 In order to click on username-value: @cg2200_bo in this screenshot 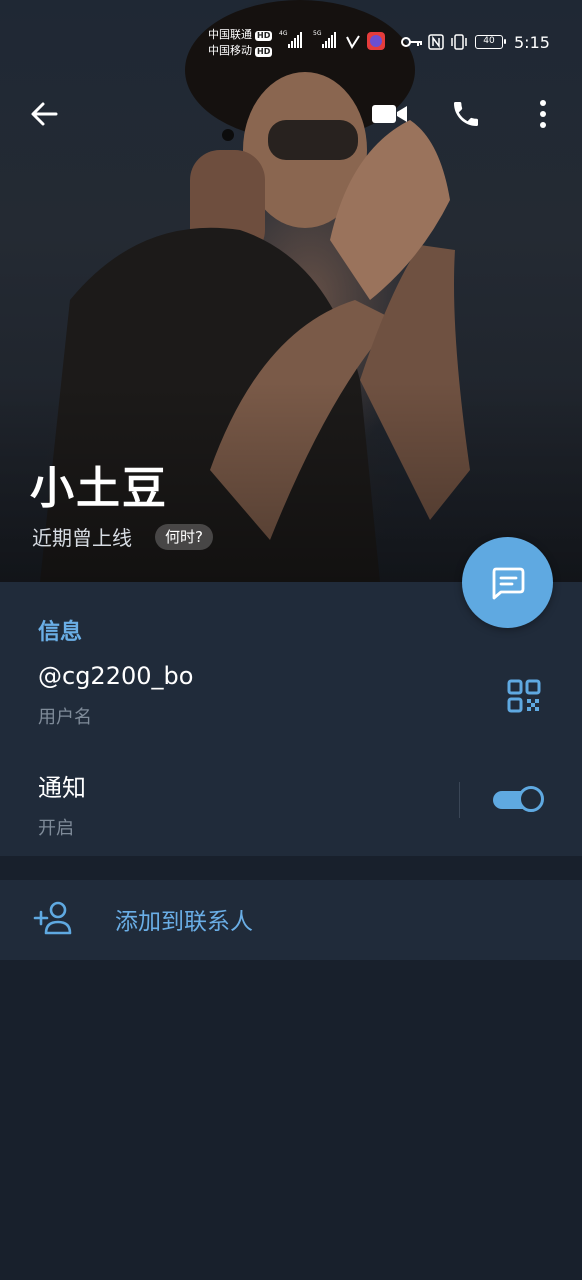, I will do `click(116, 676)`.